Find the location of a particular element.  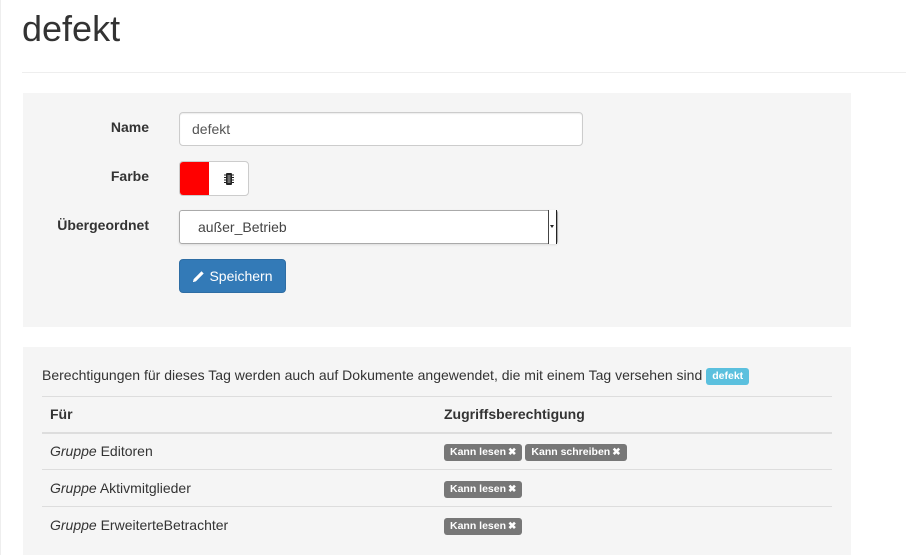

principal-name: Aktivmitglieder is located at coordinates (145, 488).